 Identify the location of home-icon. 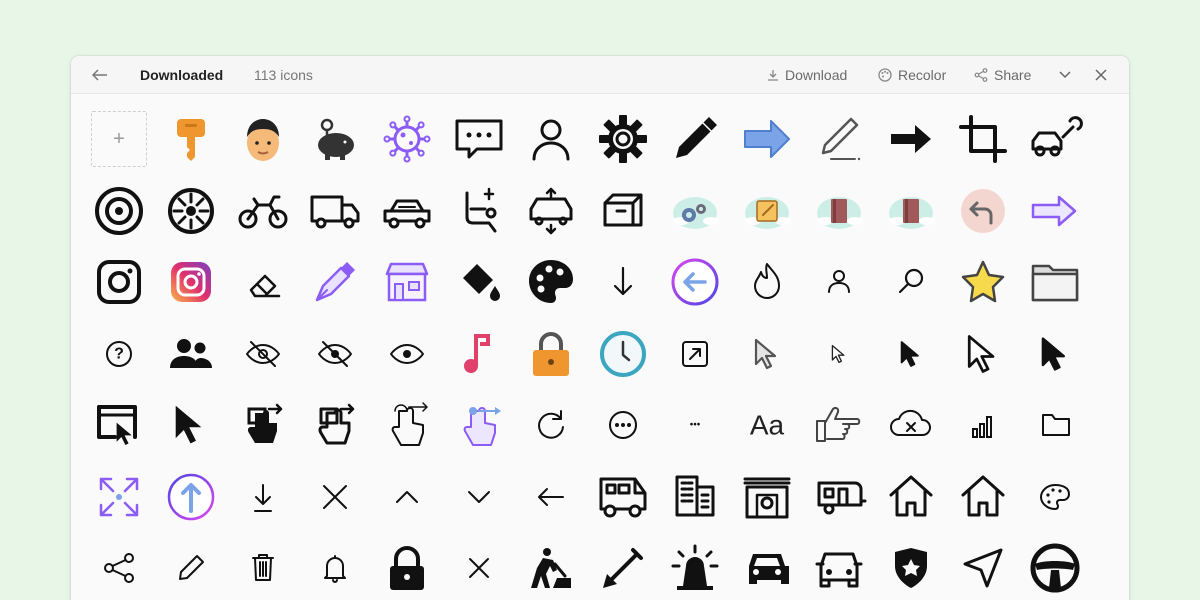
(911, 495).